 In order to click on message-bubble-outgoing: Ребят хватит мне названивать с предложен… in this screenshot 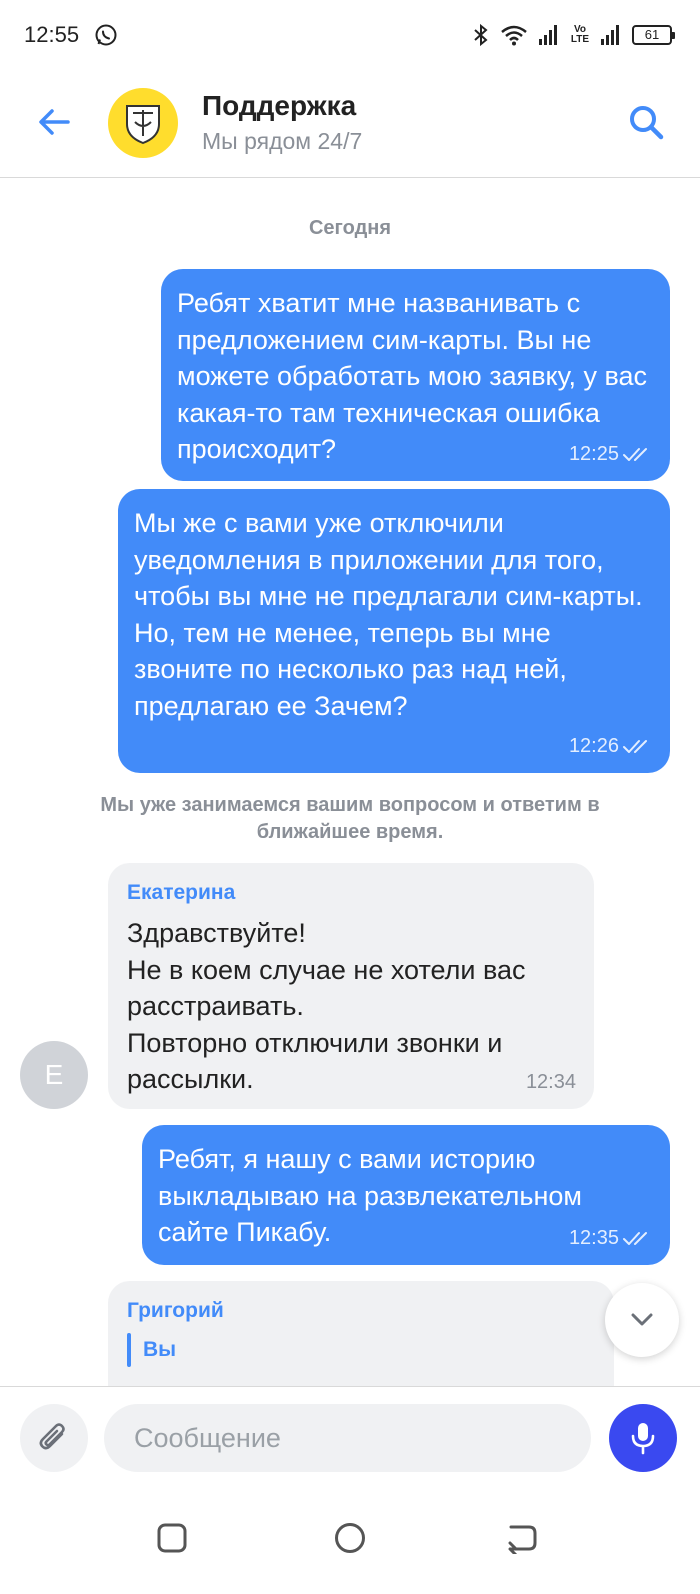, I will do `click(415, 375)`.